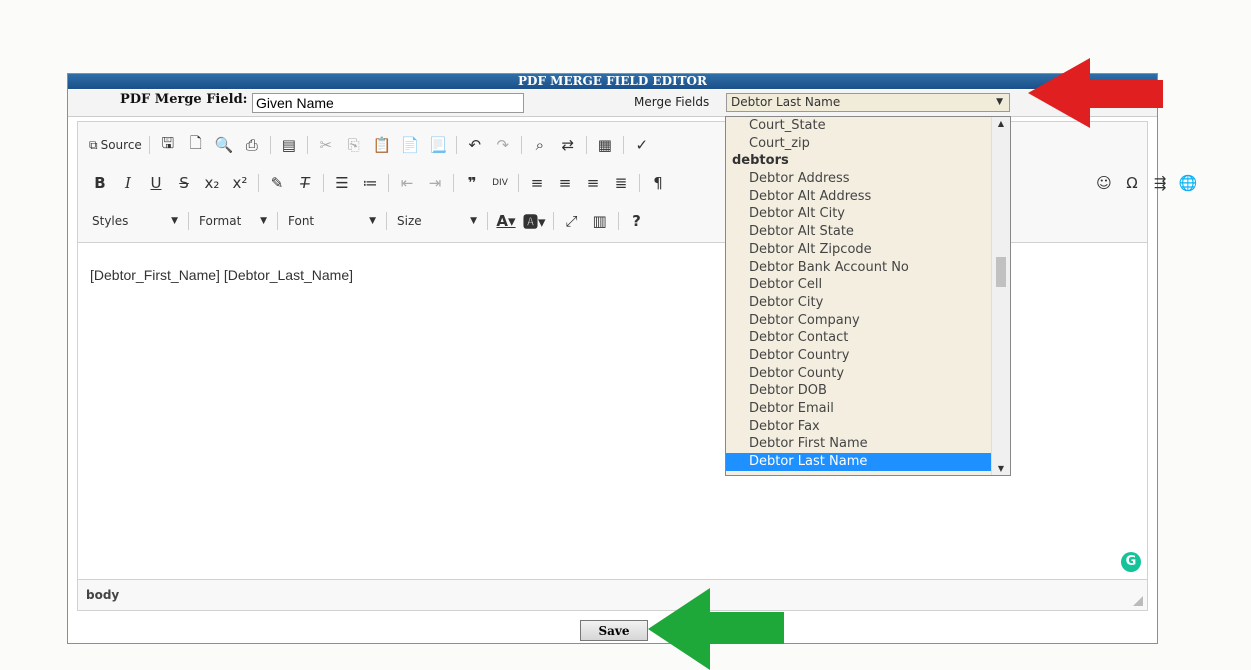 This screenshot has height=670, width=1251. What do you see at coordinates (212, 183) in the screenshot?
I see `subscript-icon: x₂` at bounding box center [212, 183].